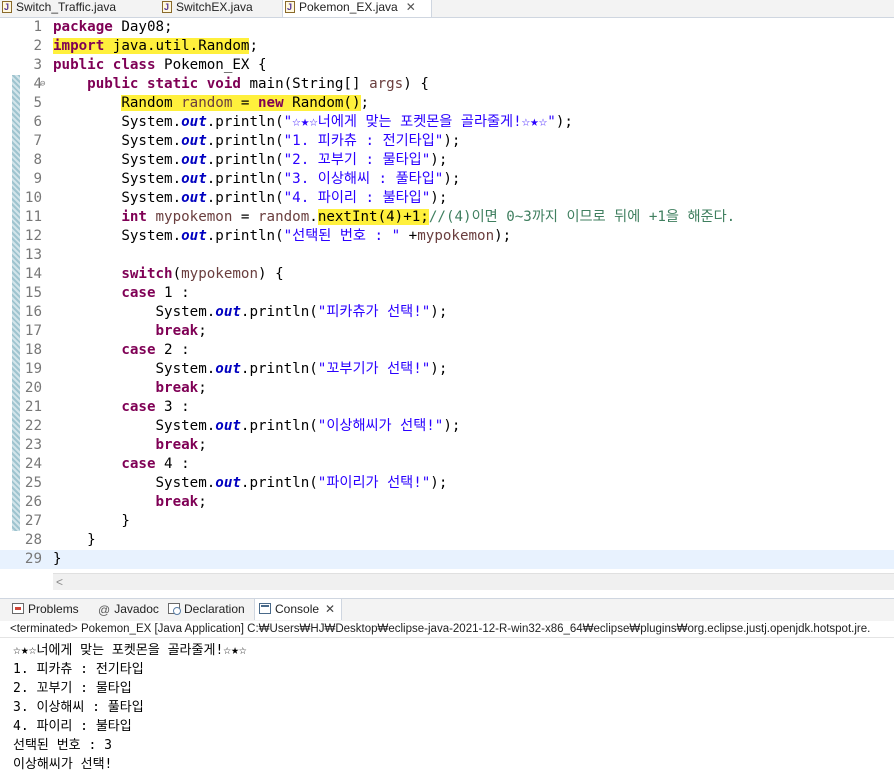 This screenshot has width=894, height=779. I want to click on console-icon, so click(265, 608).